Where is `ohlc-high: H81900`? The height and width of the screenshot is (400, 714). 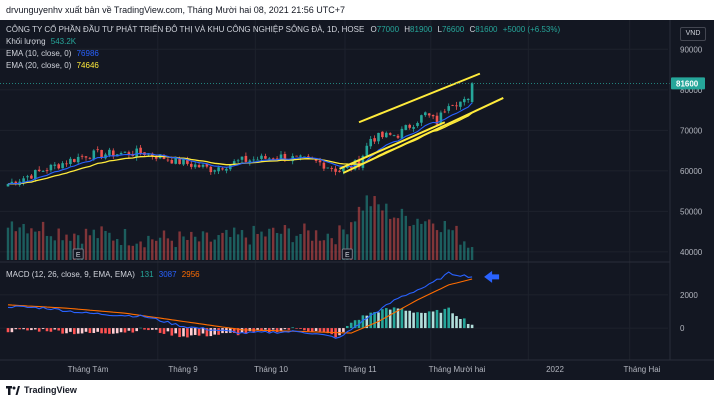
ohlc-high: H81900 is located at coordinates (418, 29).